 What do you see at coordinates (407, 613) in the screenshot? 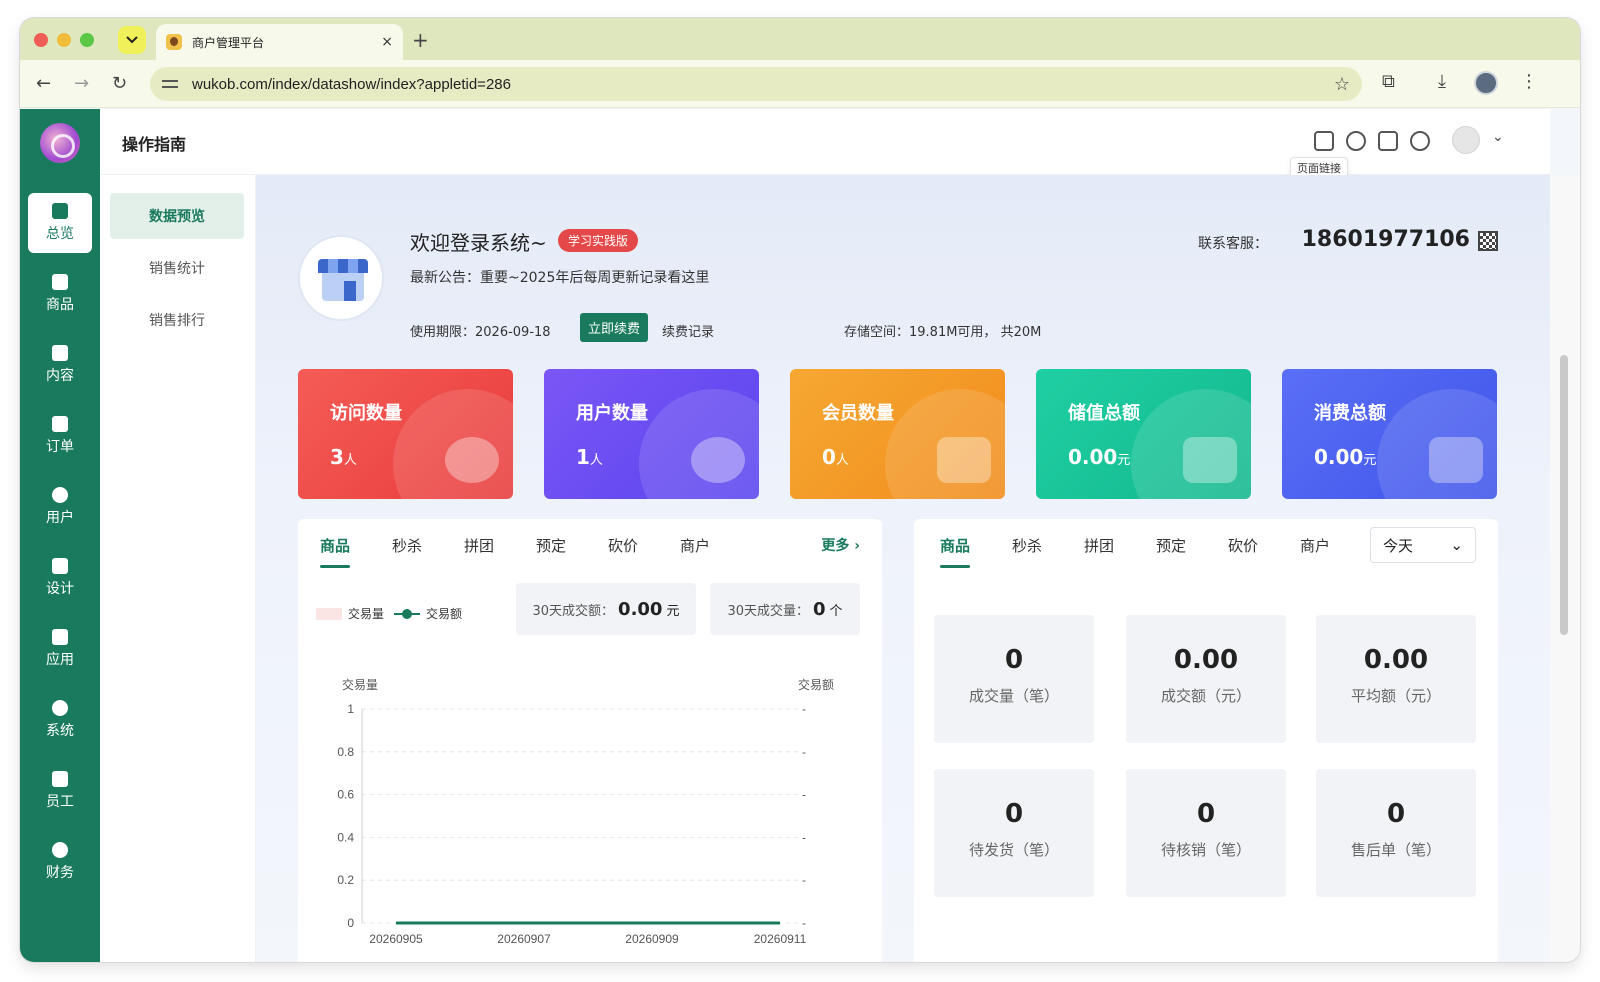
I see `legend-swatch-amount` at bounding box center [407, 613].